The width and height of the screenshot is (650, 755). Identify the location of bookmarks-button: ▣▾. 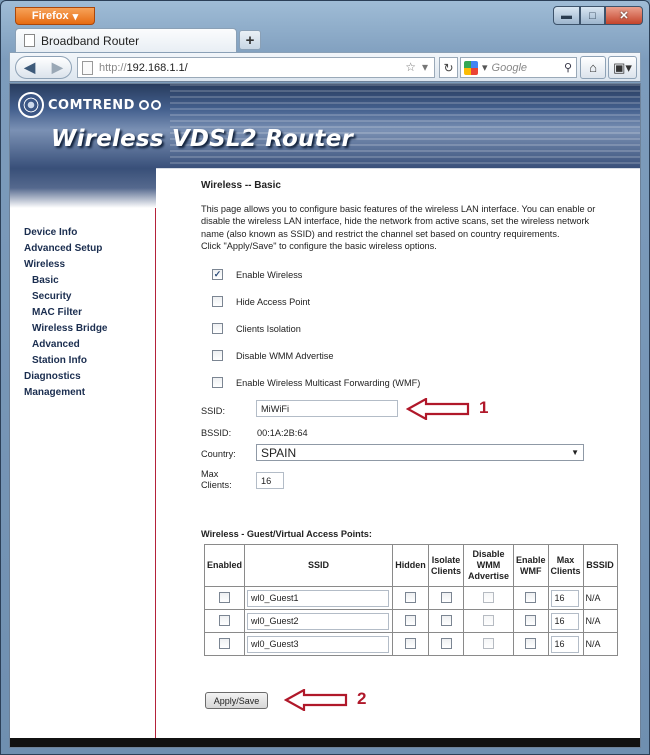
(622, 67).